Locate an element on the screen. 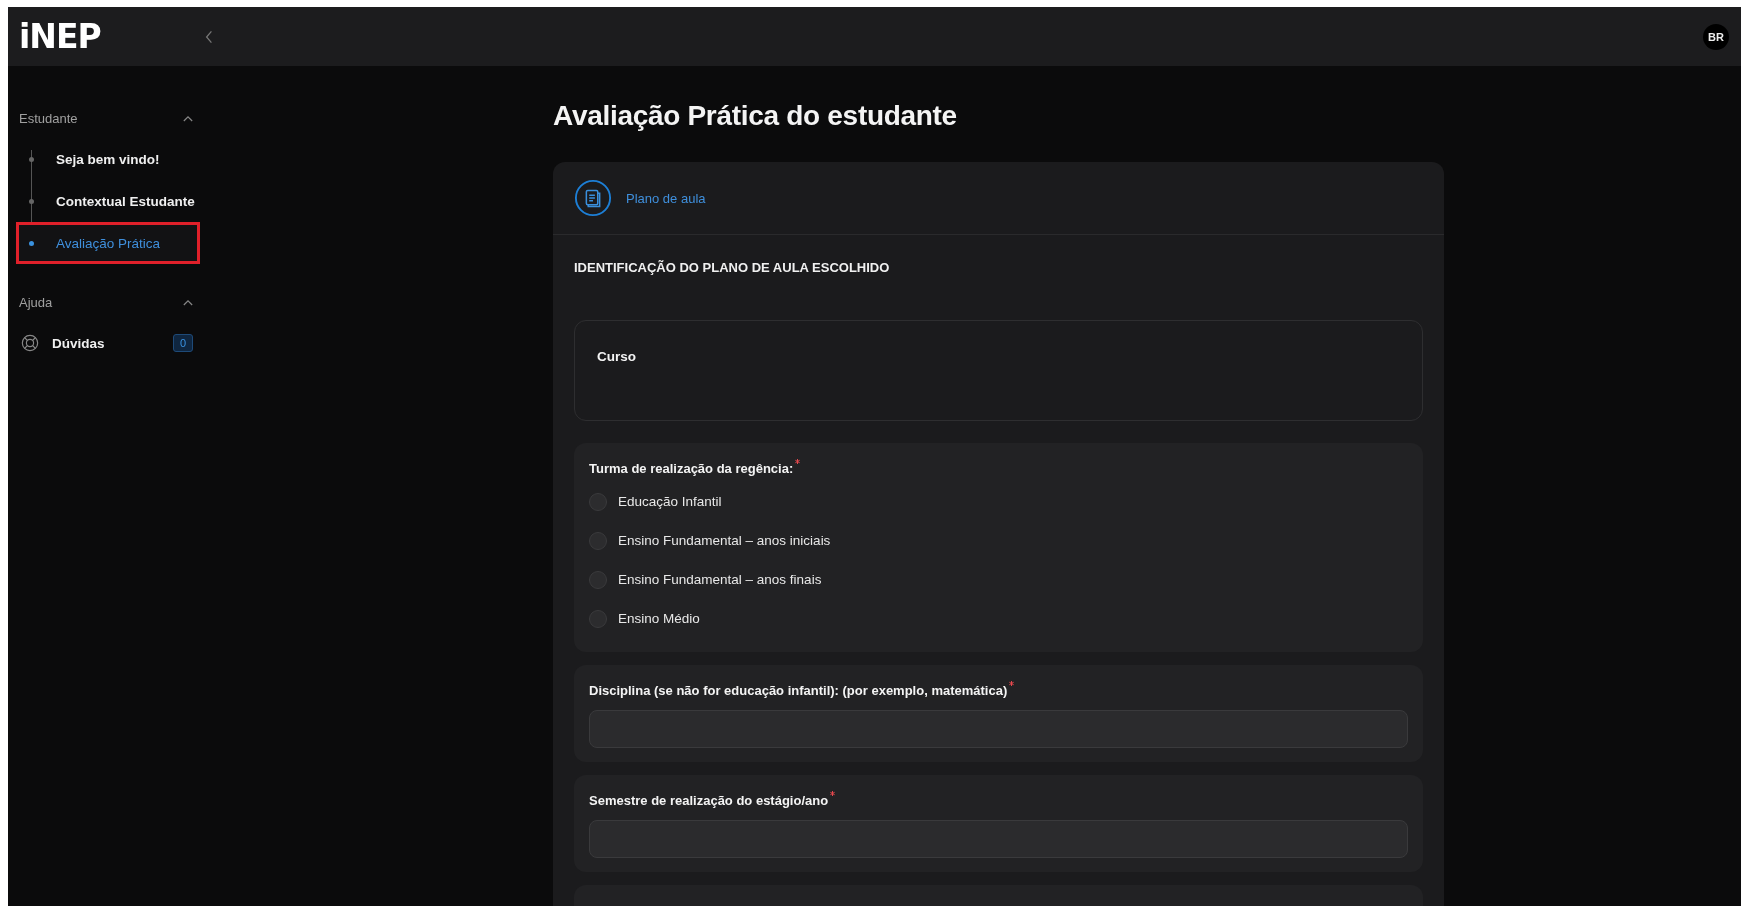 The width and height of the screenshot is (1741, 906). nav-link: Dúvidas is located at coordinates (78, 343).